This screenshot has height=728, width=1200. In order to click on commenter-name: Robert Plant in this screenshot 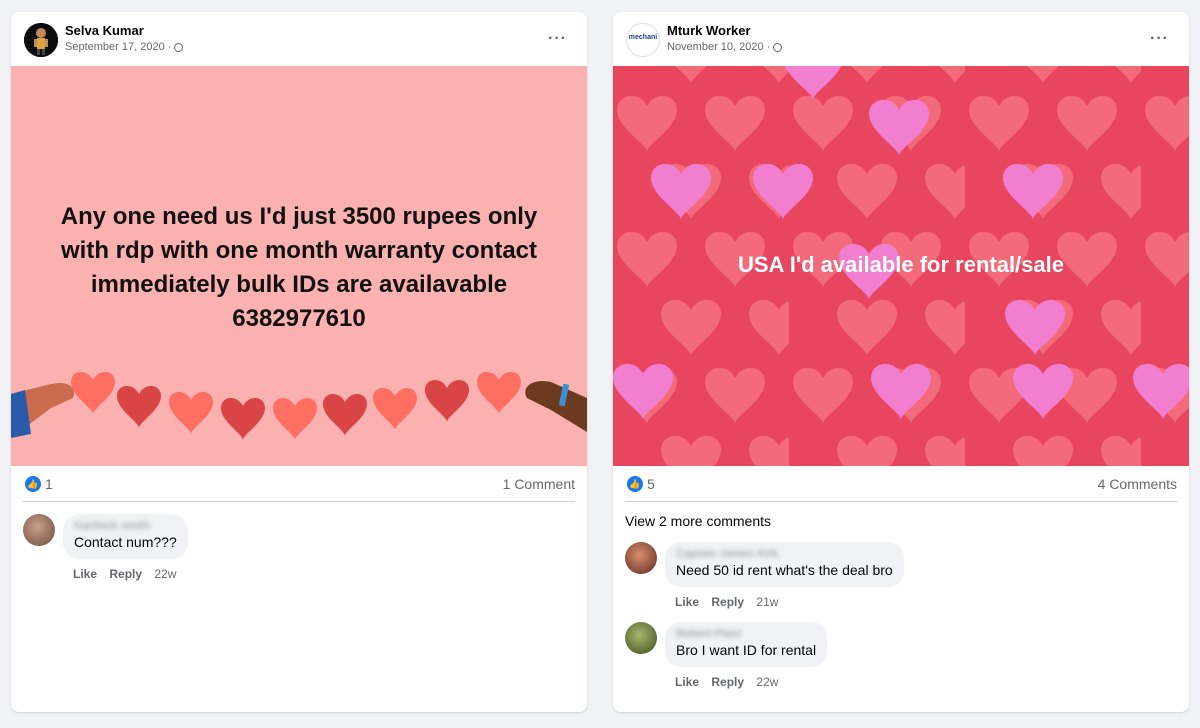, I will do `click(746, 634)`.